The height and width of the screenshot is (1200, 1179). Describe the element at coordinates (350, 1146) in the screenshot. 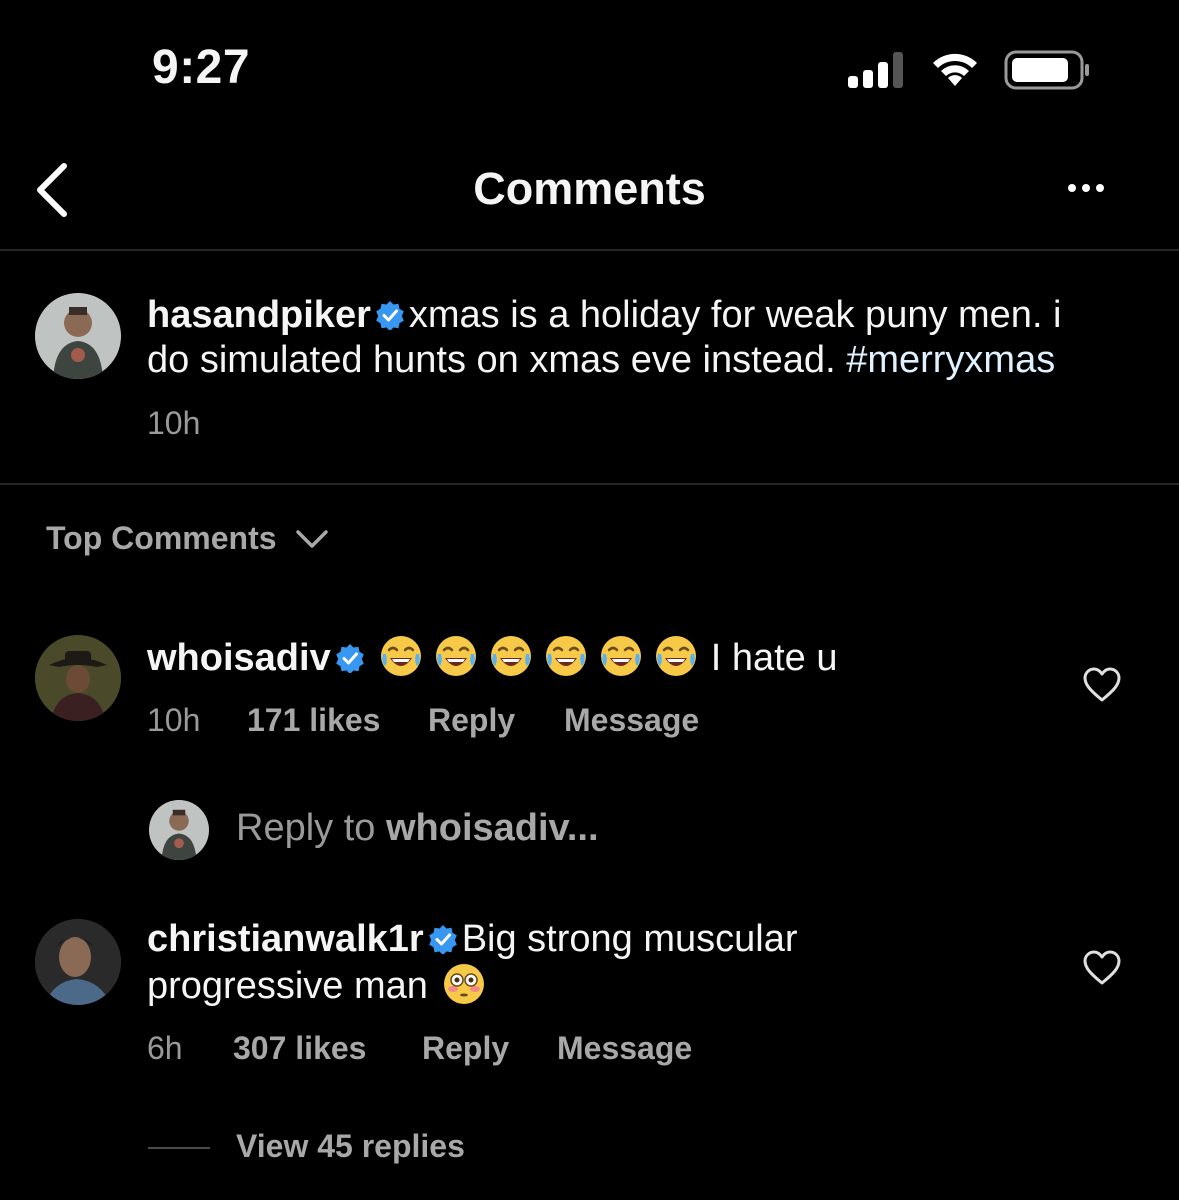

I see `view-replies-button: View 45 replies` at that location.